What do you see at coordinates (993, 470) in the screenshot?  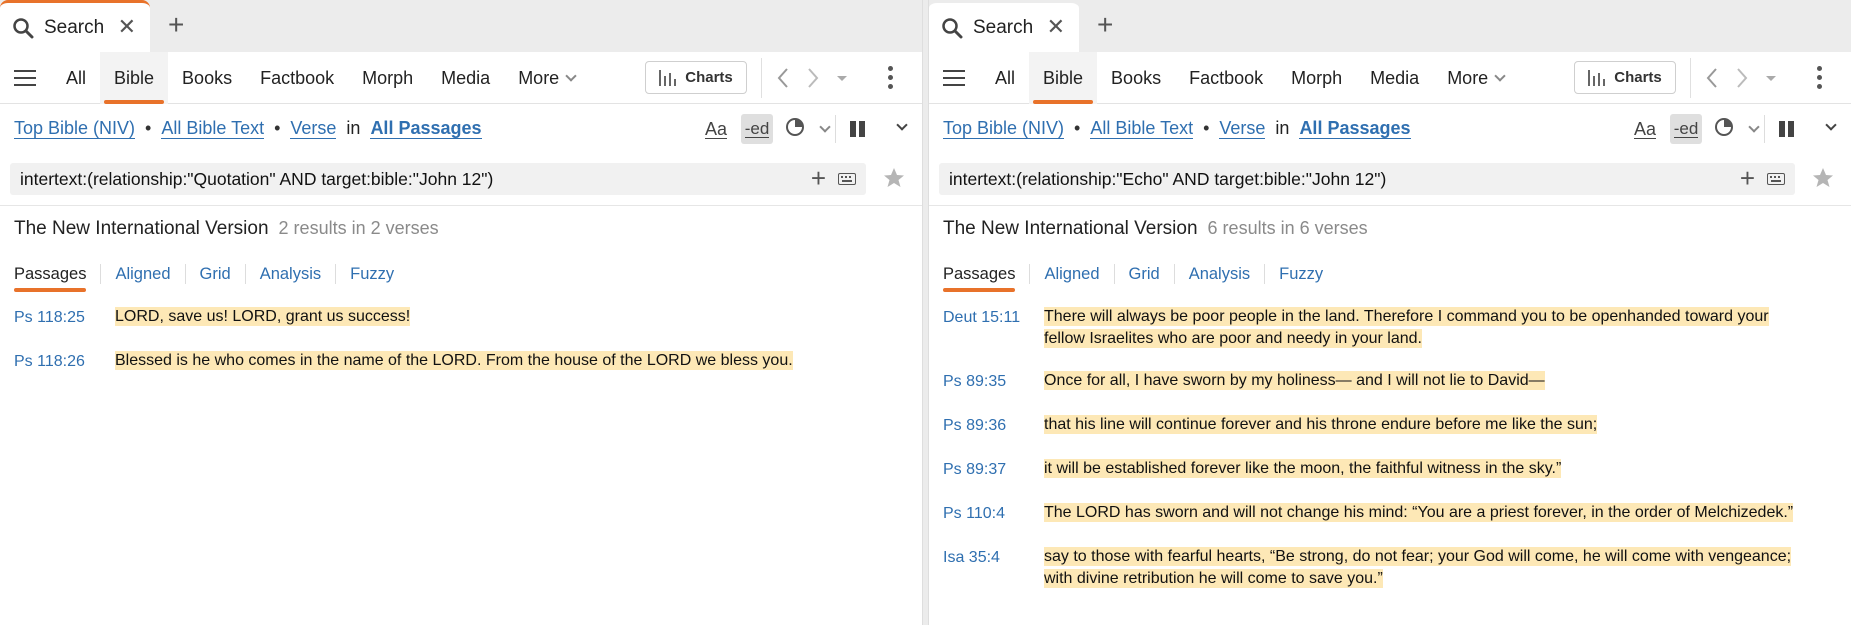 I see `verse-reference-link: Ps 89:37` at bounding box center [993, 470].